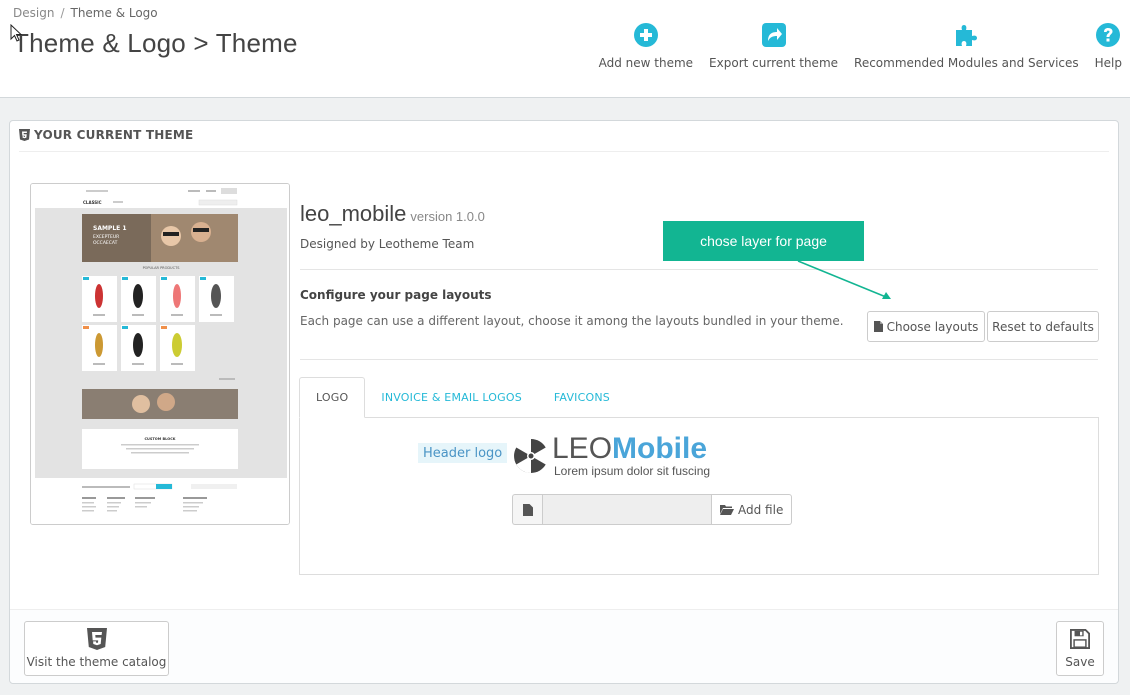 The image size is (1130, 695). I want to click on logo-tagline: Lorem ipsum dolor sit fuscing, so click(632, 471).